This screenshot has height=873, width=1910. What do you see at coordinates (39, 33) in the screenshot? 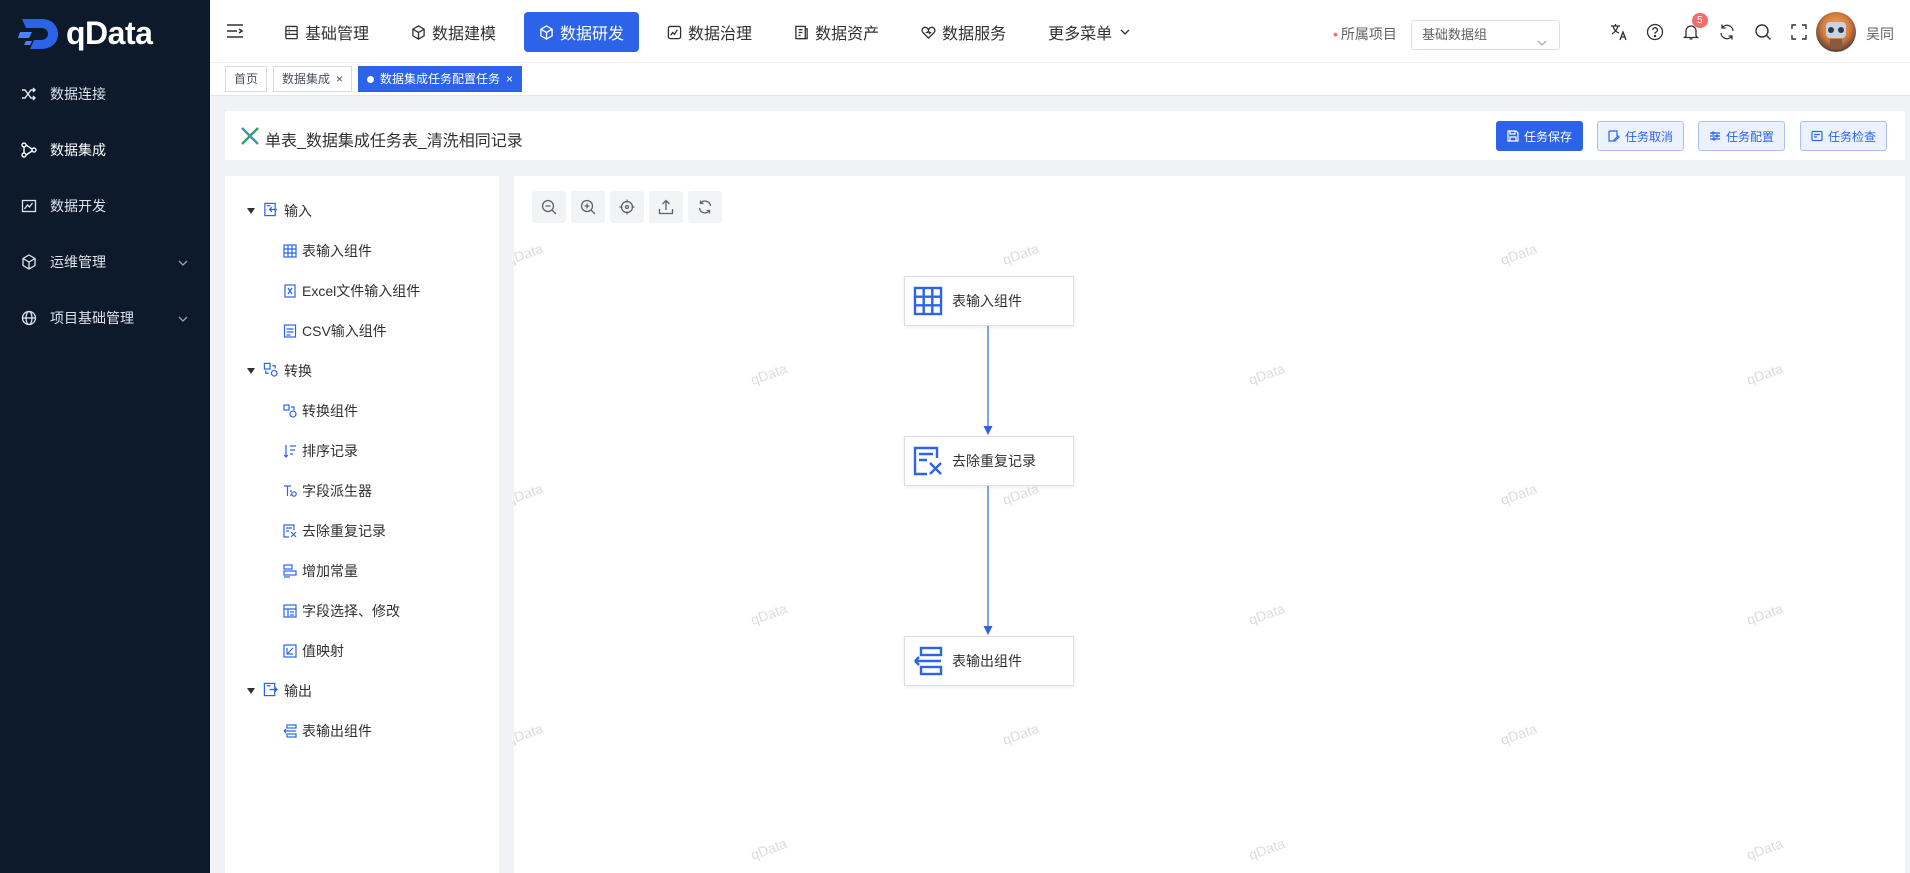
I see `logo-mark-icon` at bounding box center [39, 33].